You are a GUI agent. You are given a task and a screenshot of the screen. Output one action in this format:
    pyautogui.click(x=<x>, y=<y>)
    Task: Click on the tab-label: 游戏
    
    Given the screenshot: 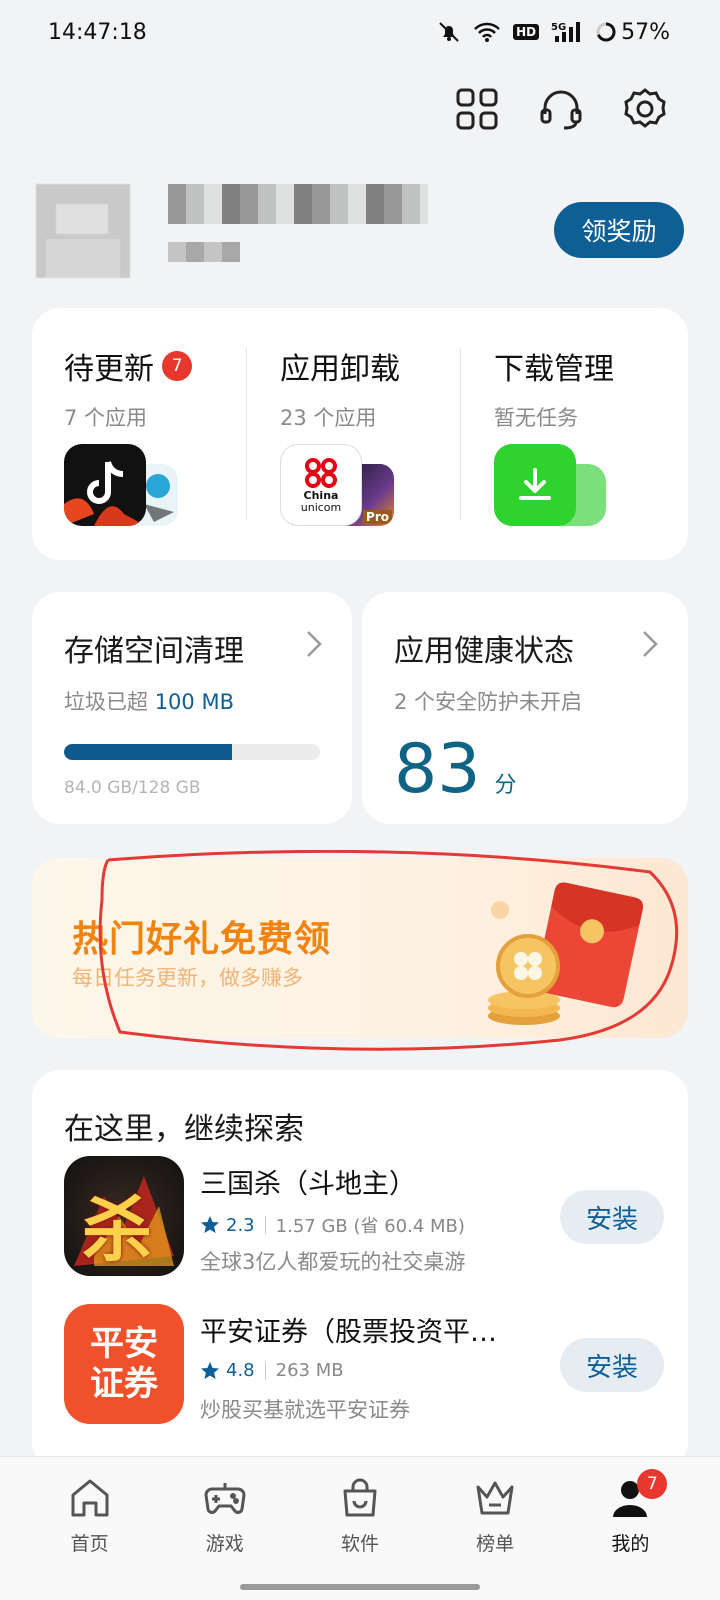 What is the action you would take?
    pyautogui.click(x=224, y=1544)
    